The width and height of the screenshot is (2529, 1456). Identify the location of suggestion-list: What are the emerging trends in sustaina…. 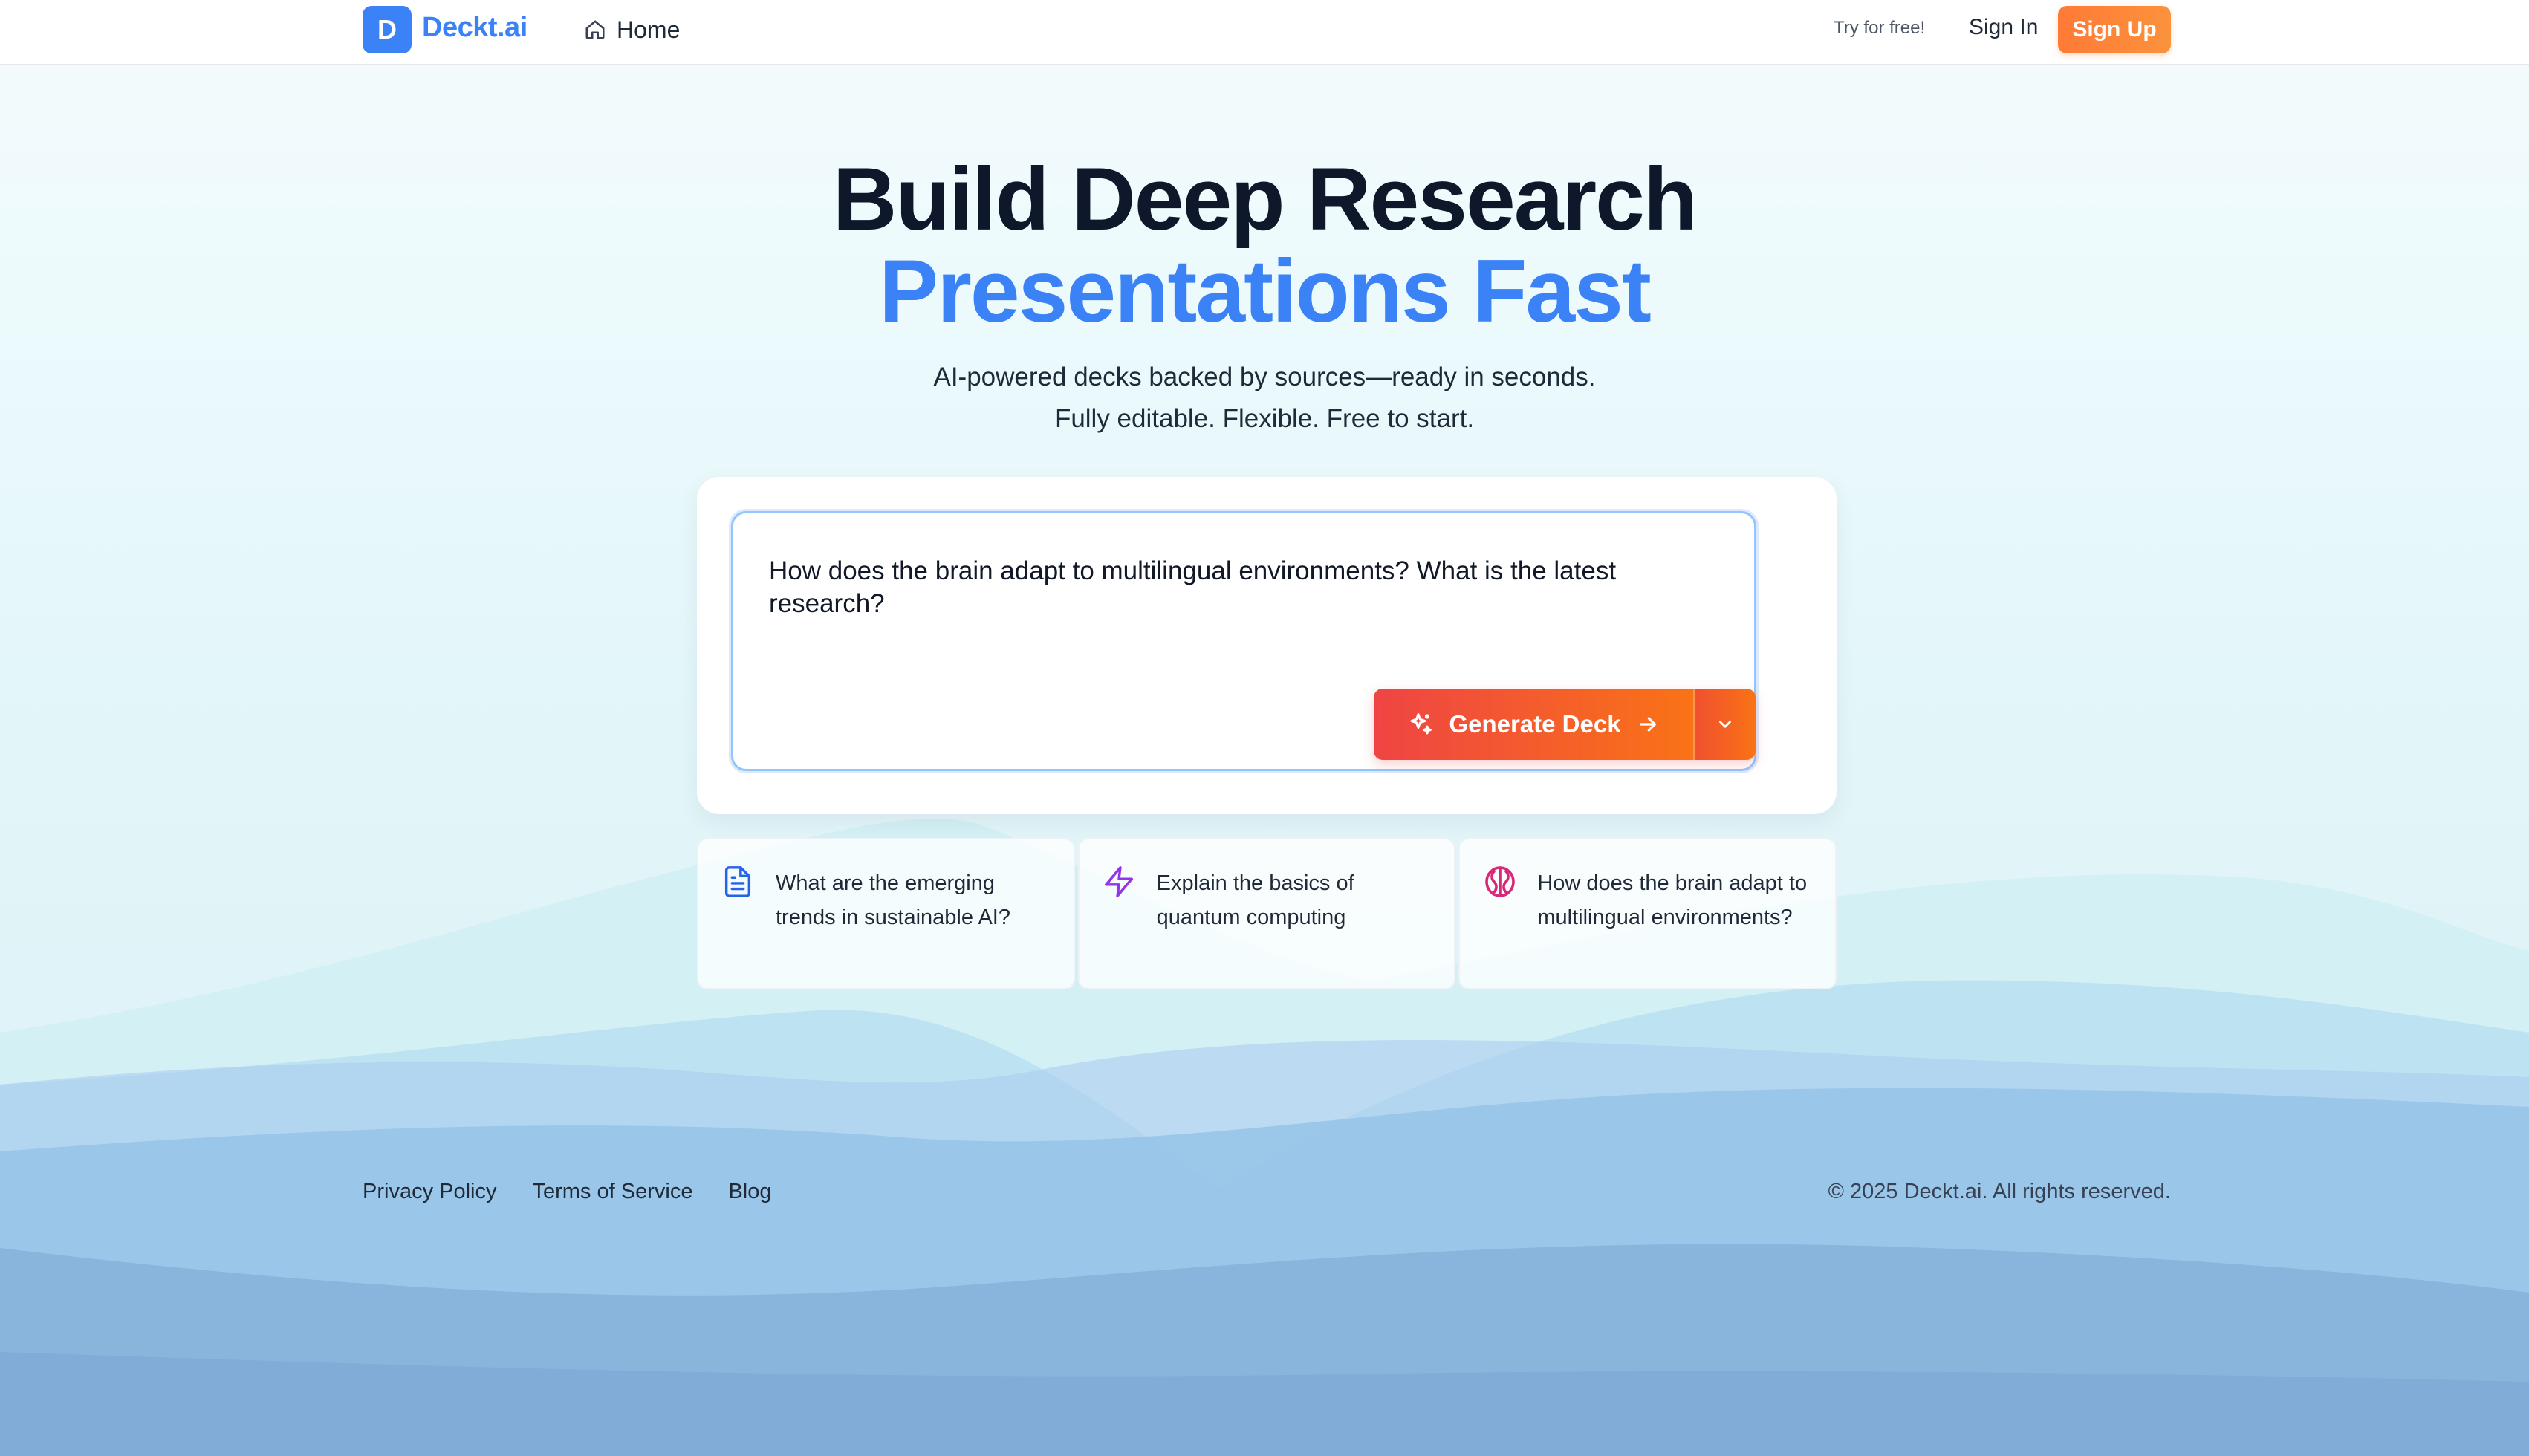
(1267, 914).